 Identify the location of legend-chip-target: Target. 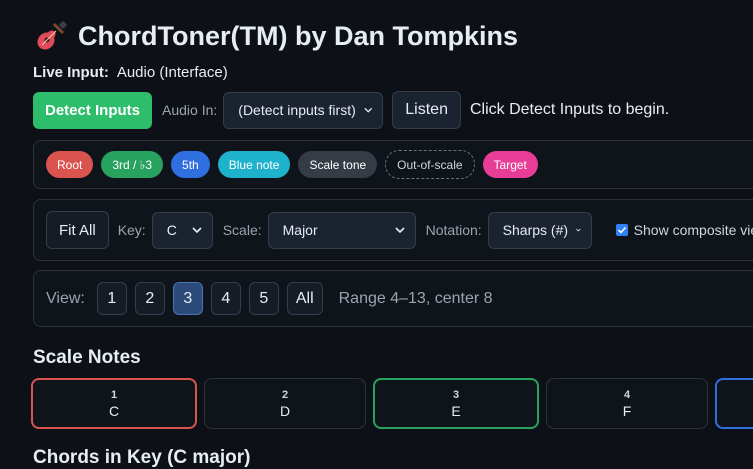
(510, 164).